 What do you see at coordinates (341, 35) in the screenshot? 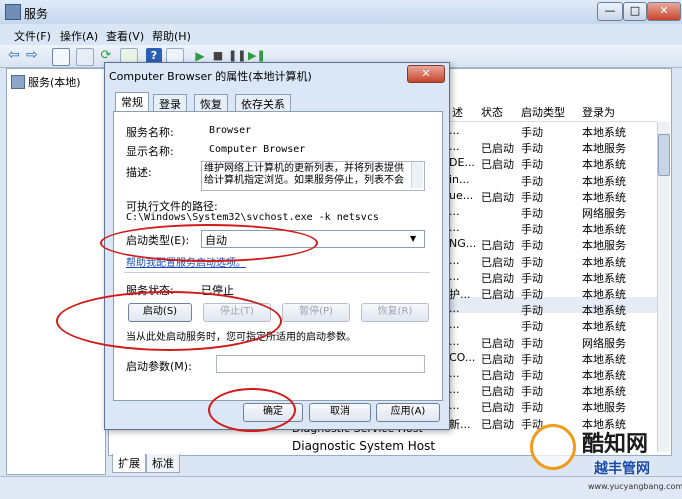
I see `menu-bar: 文件(F) 操作(A) 查看(V) 帮助(H)` at bounding box center [341, 35].